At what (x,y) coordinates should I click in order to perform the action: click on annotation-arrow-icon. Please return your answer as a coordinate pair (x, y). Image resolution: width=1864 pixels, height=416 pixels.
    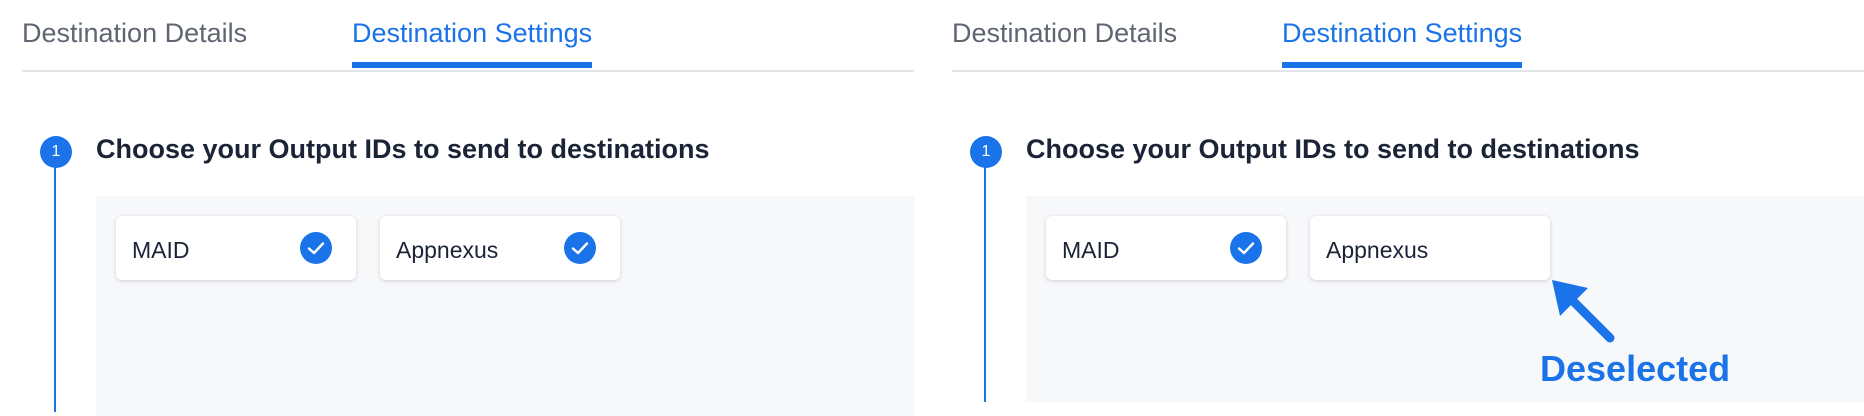
    Looking at the image, I should click on (1583, 311).